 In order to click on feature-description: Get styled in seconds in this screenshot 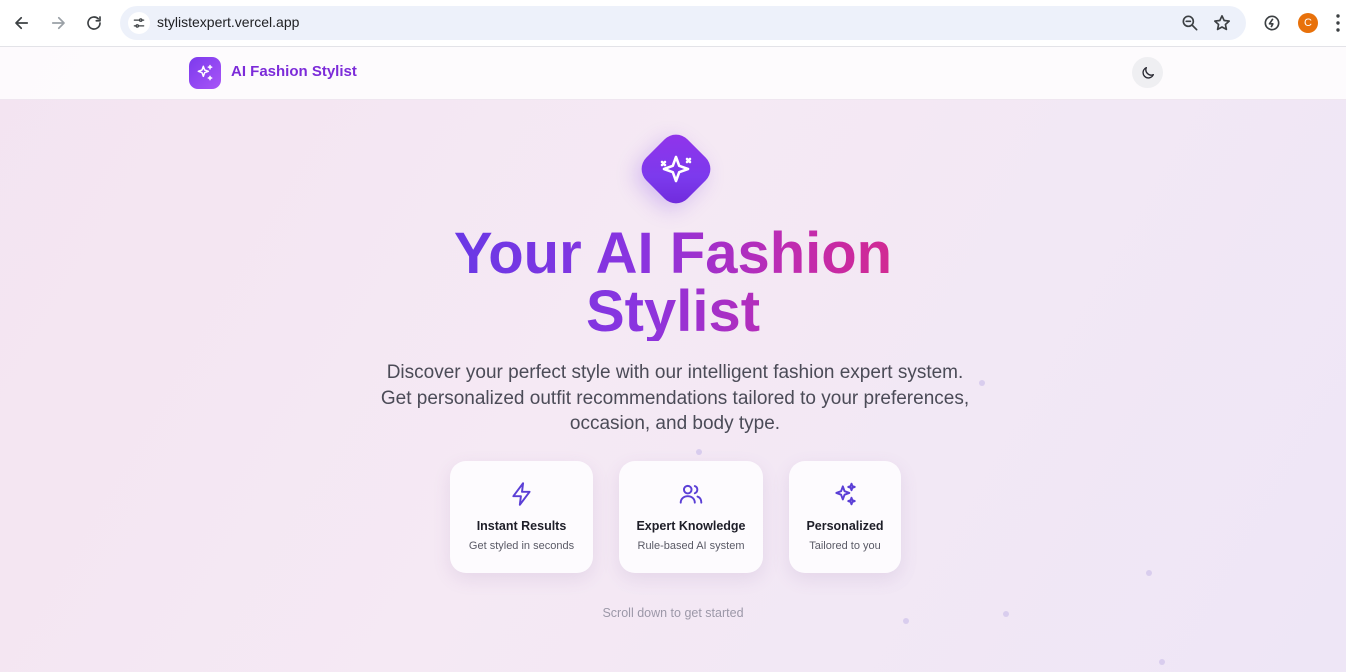, I will do `click(521, 546)`.